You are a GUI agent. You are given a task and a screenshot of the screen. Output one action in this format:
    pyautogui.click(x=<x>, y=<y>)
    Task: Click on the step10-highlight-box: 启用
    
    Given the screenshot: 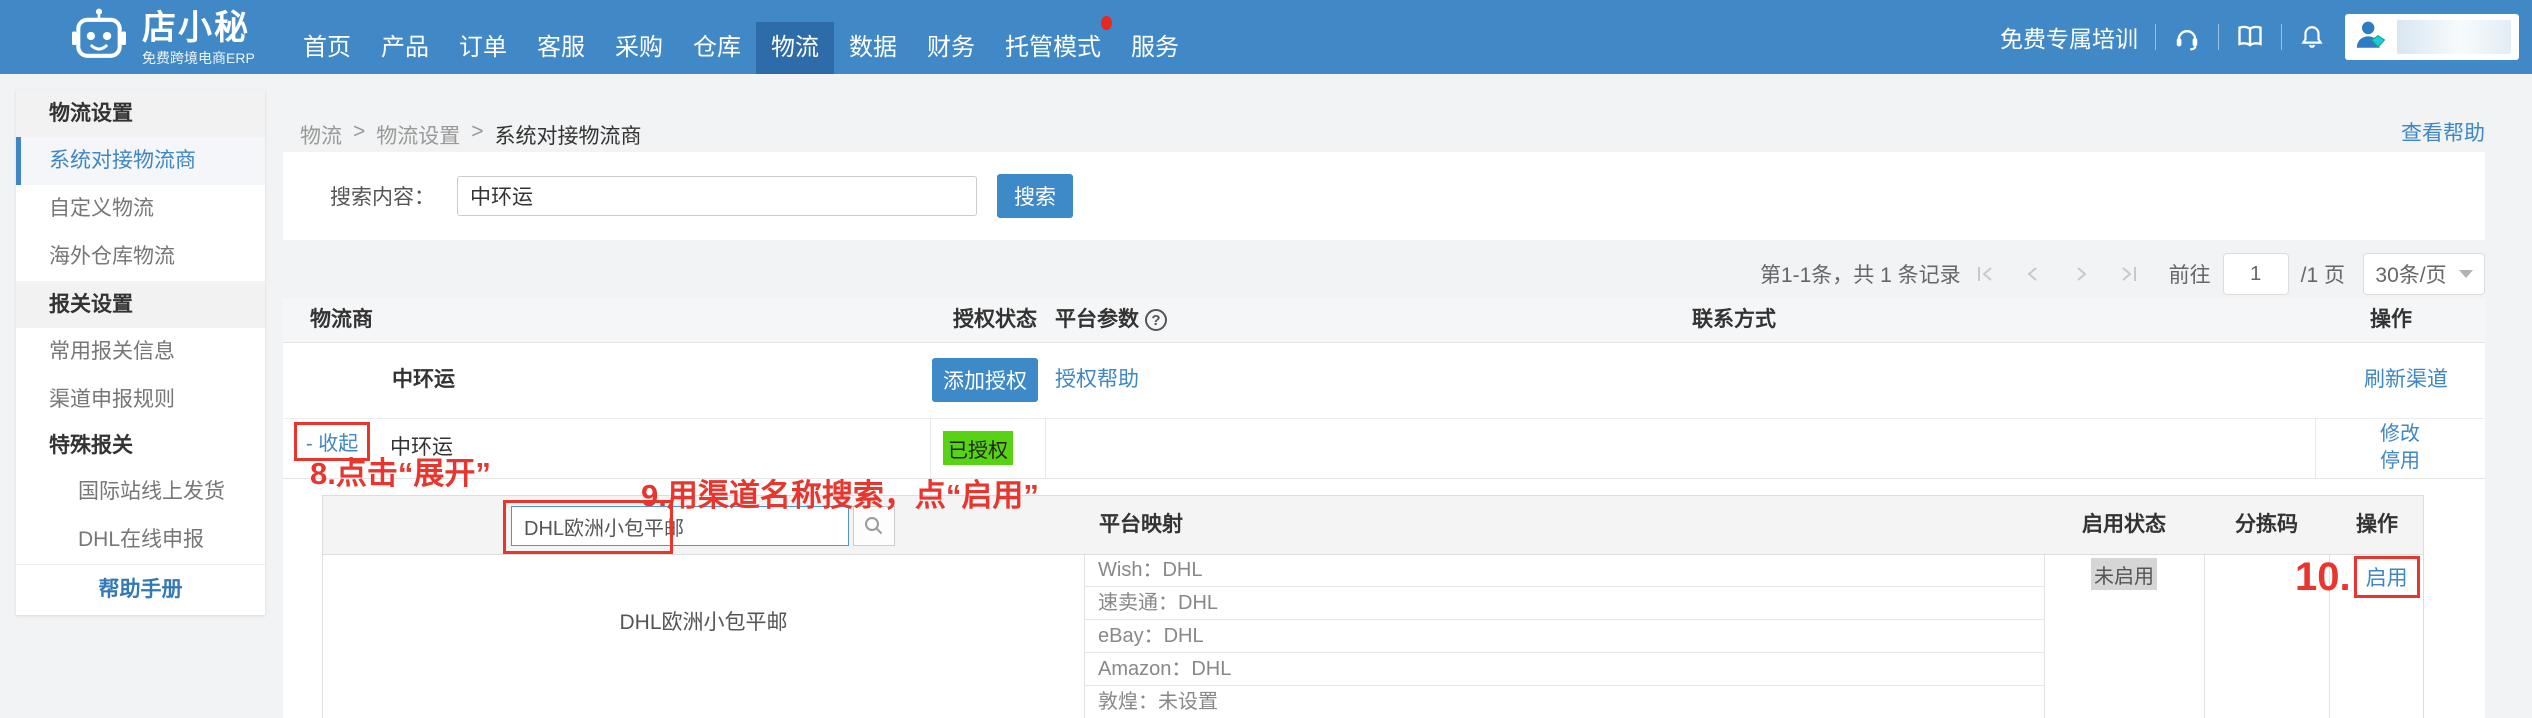 What is the action you would take?
    pyautogui.click(x=2386, y=577)
    